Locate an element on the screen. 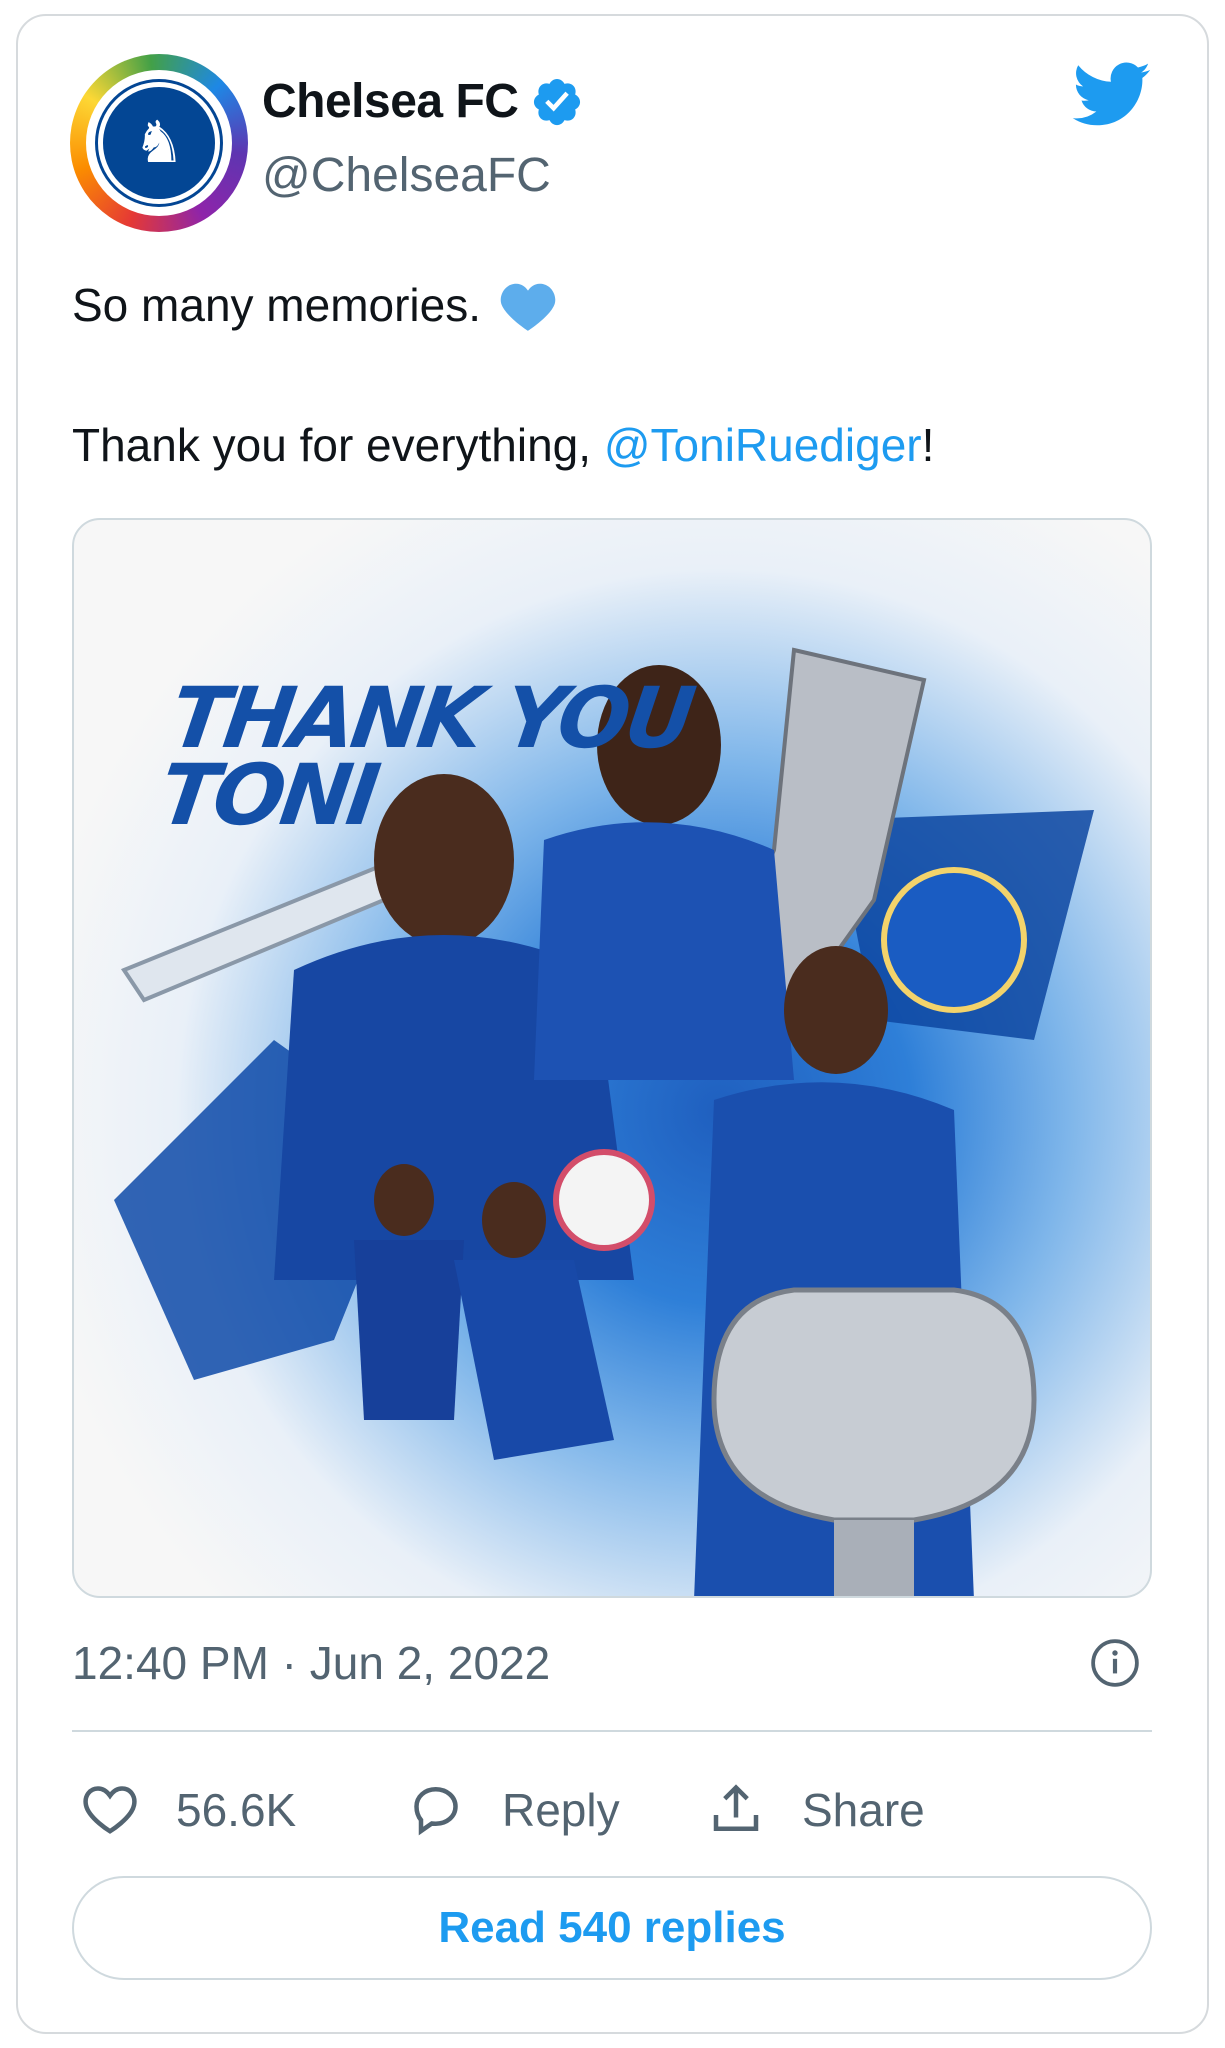  chelsea-crest-icon: ♞ is located at coordinates (159, 143).